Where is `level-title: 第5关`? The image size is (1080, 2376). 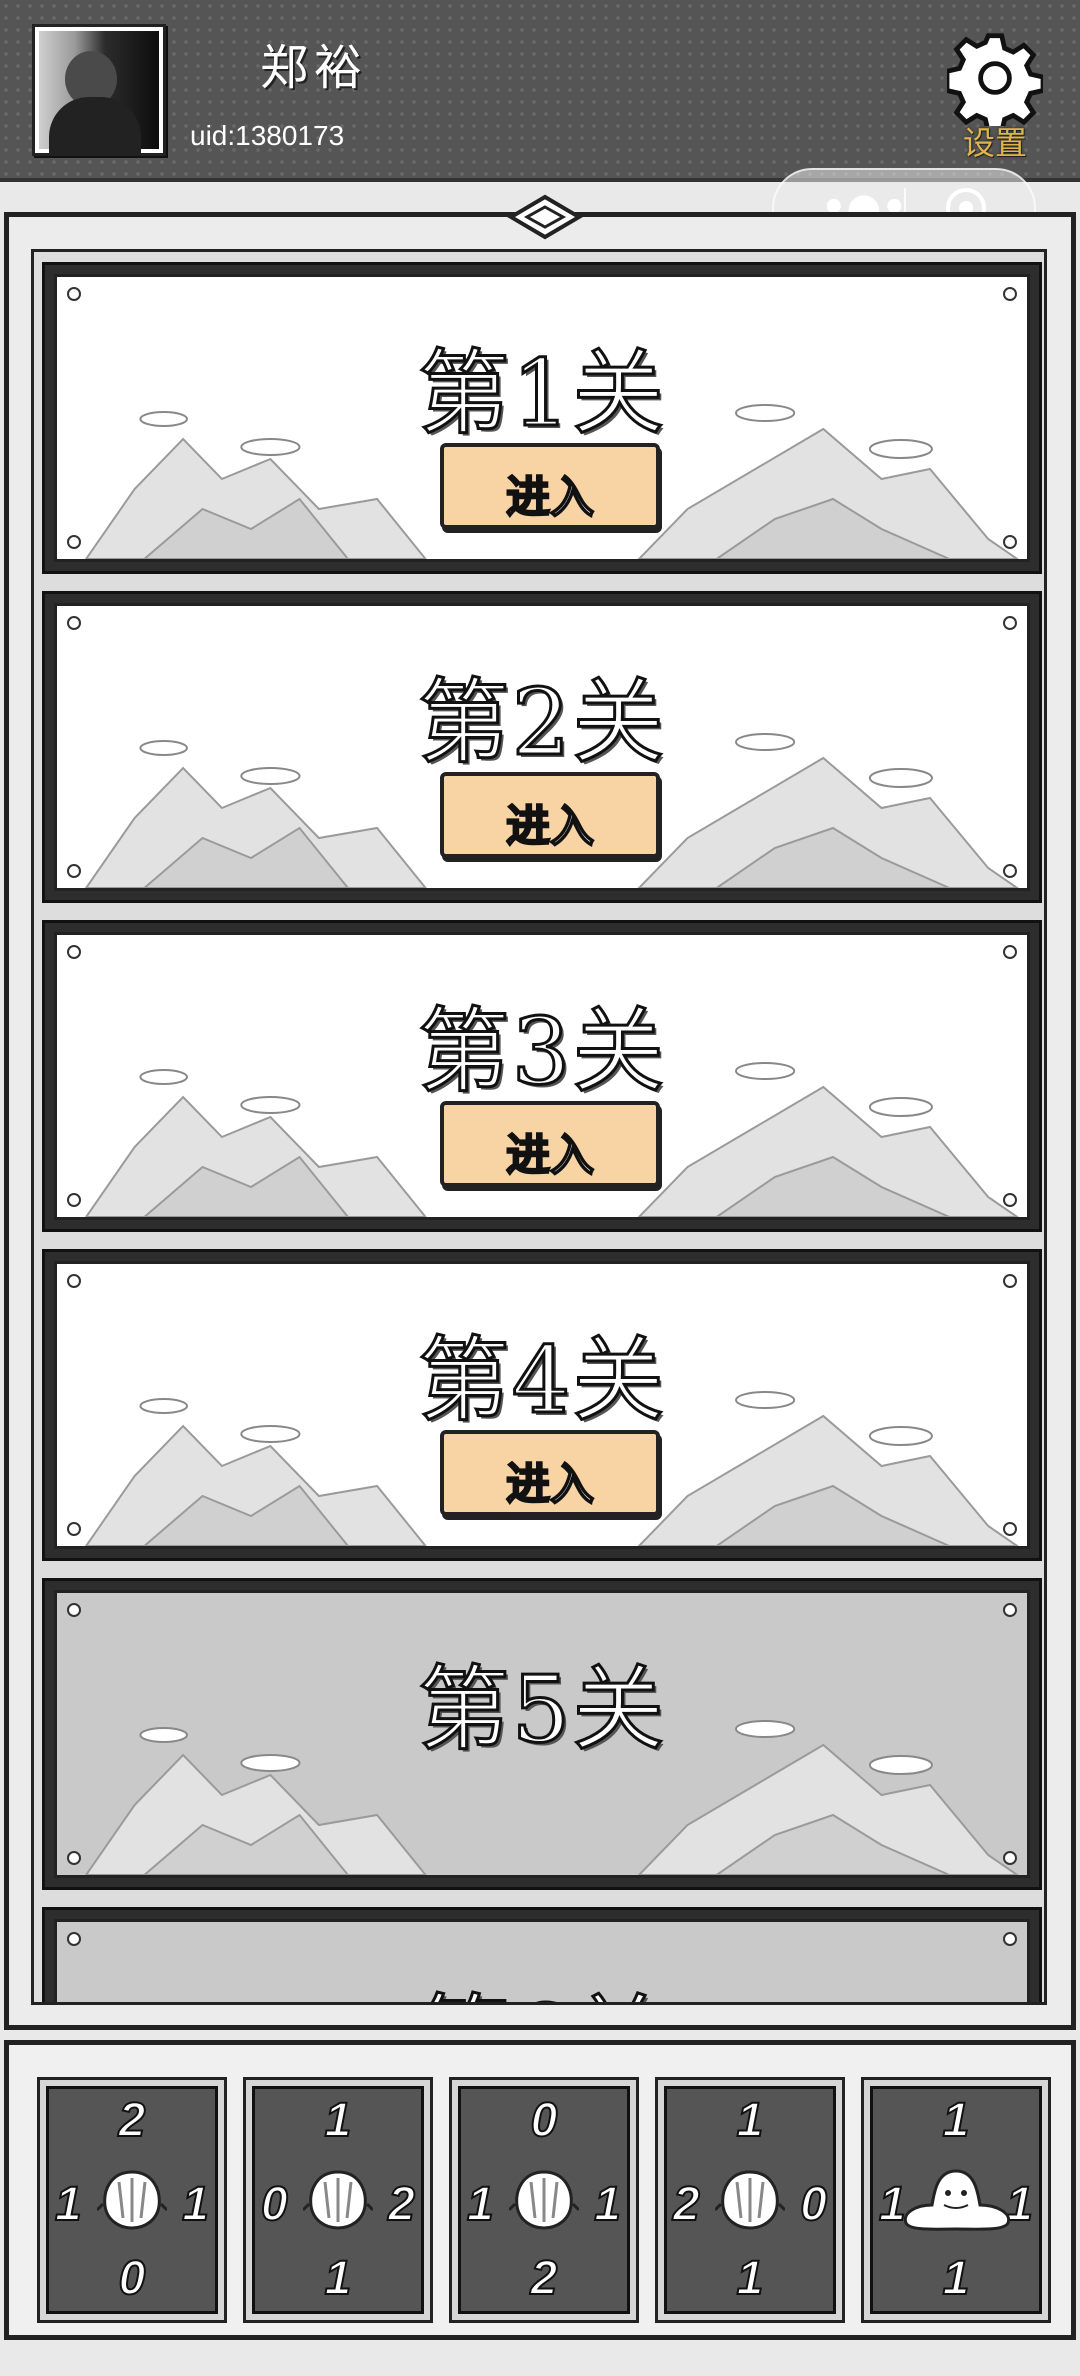 level-title: 第5关 is located at coordinates (541, 1710).